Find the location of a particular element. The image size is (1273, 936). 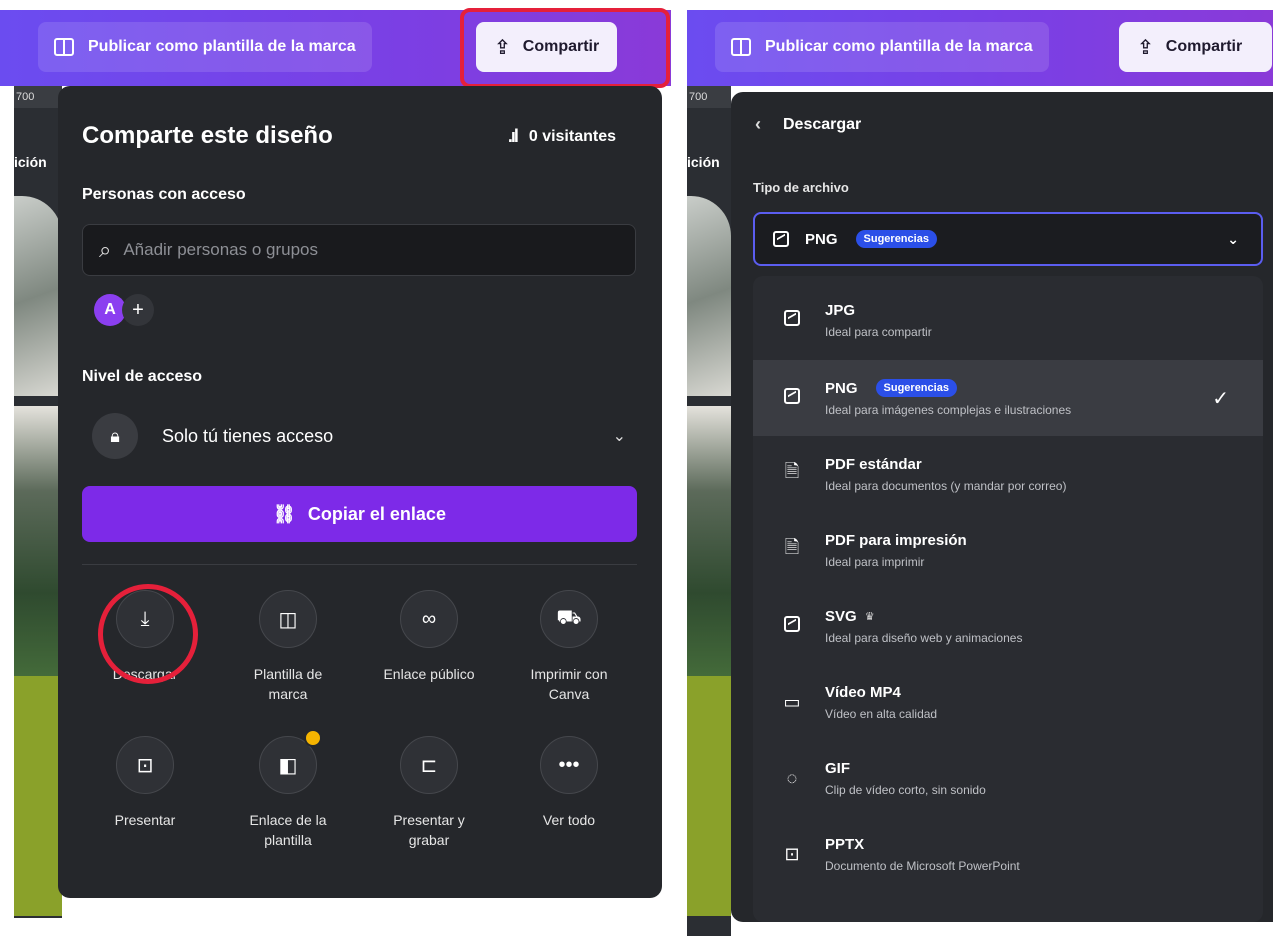

share-button: ⇪ Compartir is located at coordinates (1196, 47).